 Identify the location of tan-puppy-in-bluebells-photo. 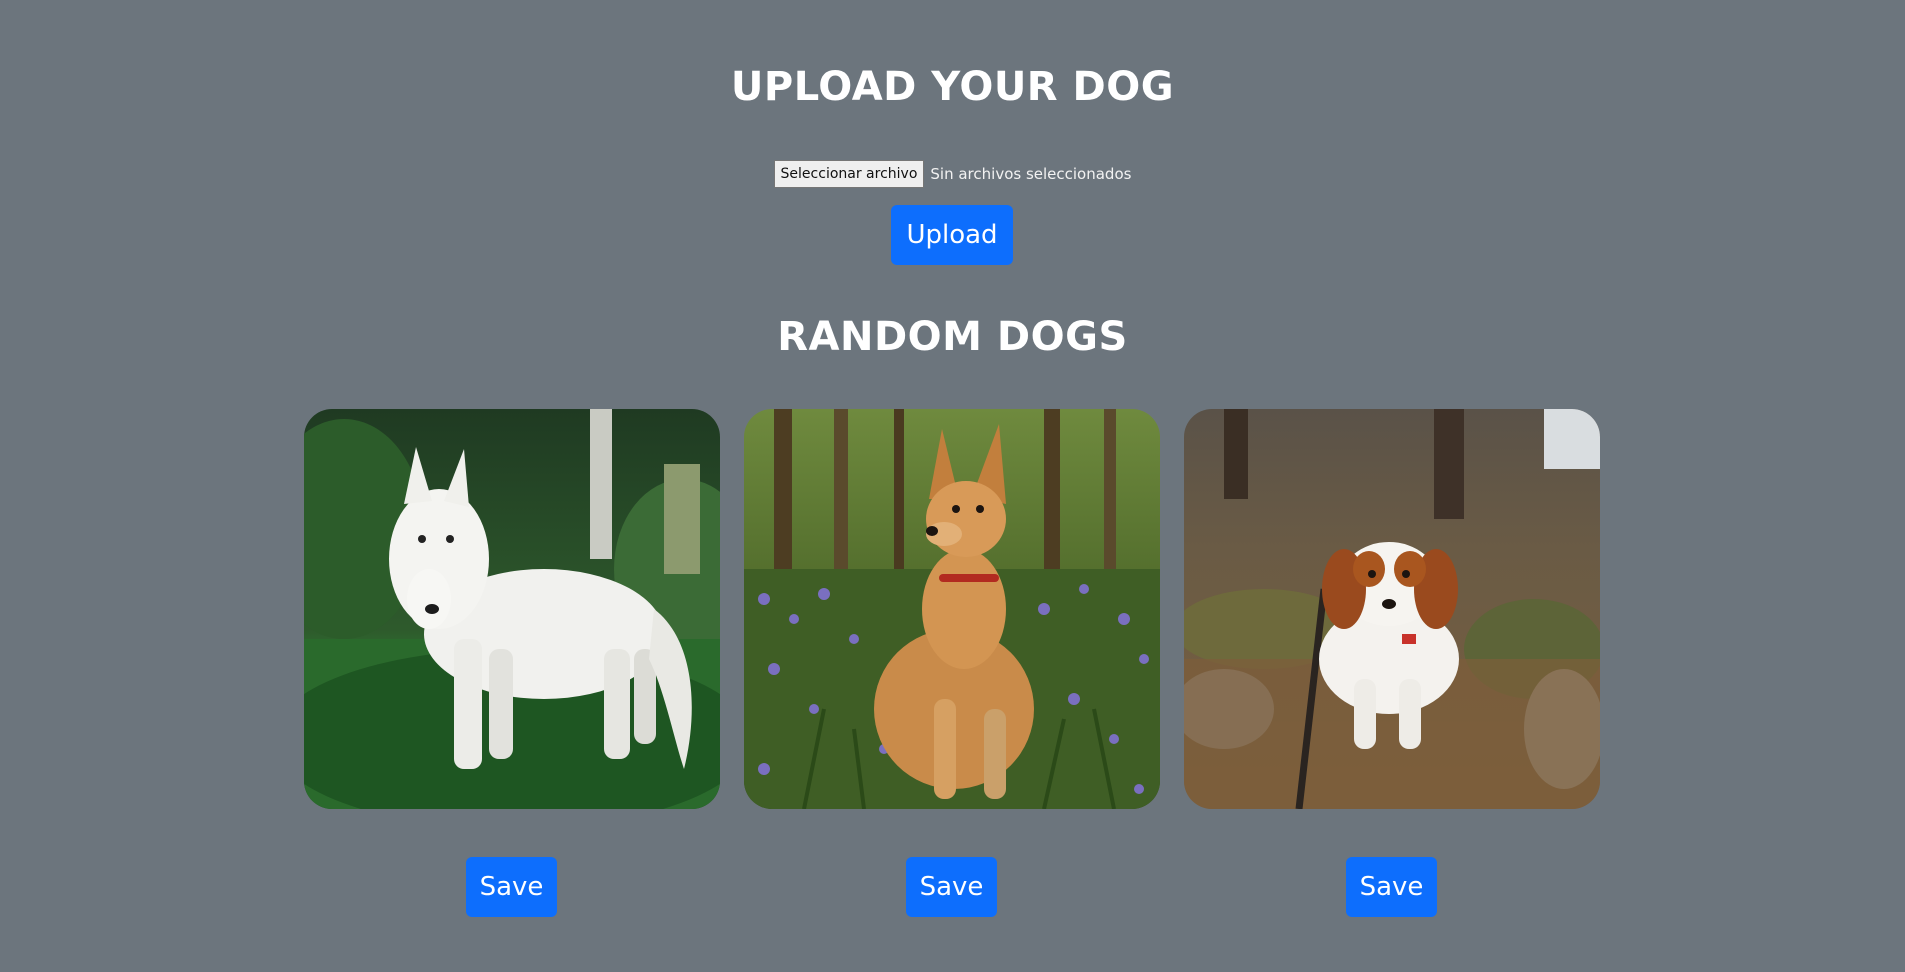
(952, 609).